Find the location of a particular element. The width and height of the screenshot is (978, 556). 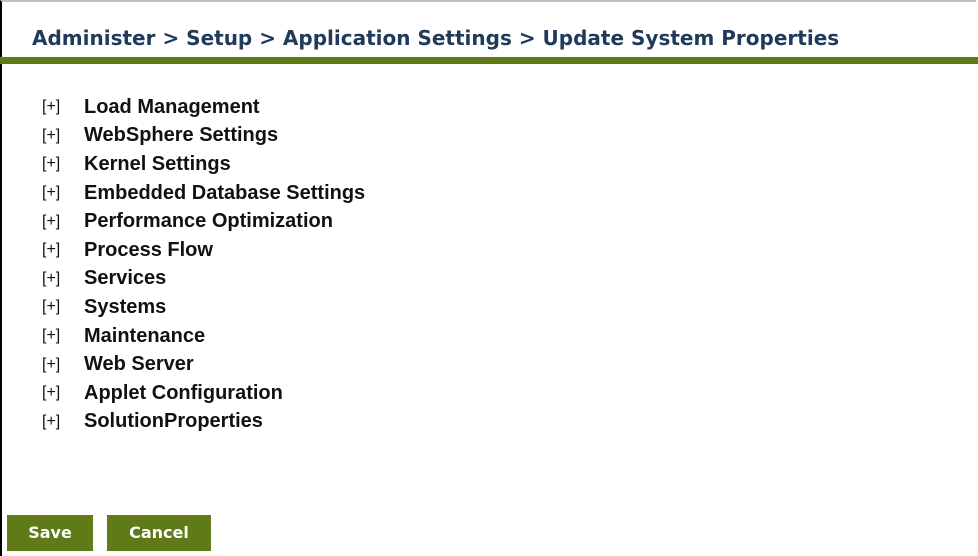

tree-item-applet-configuration: [+] Applet Configuration is located at coordinates (203, 393).